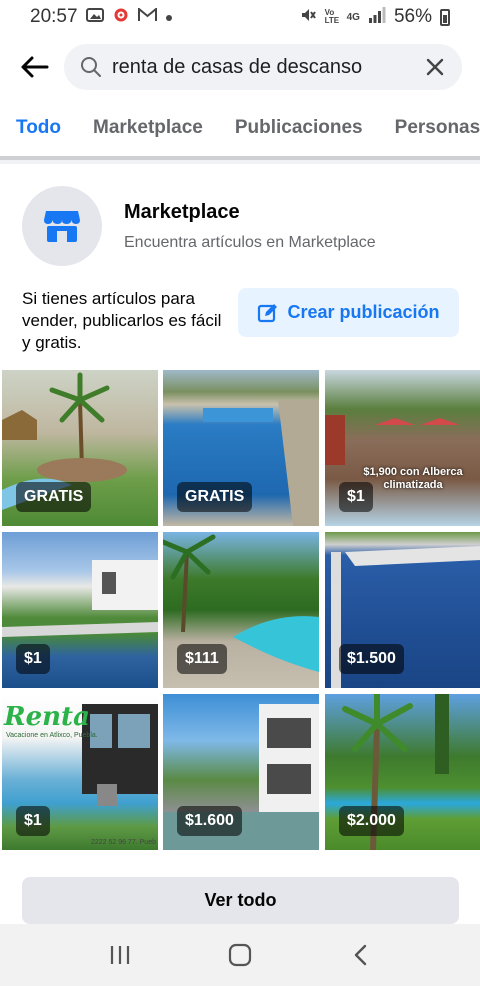 Image resolution: width=480 pixels, height=986 pixels. What do you see at coordinates (412, 16) in the screenshot?
I see `battery-percent: 56%` at bounding box center [412, 16].